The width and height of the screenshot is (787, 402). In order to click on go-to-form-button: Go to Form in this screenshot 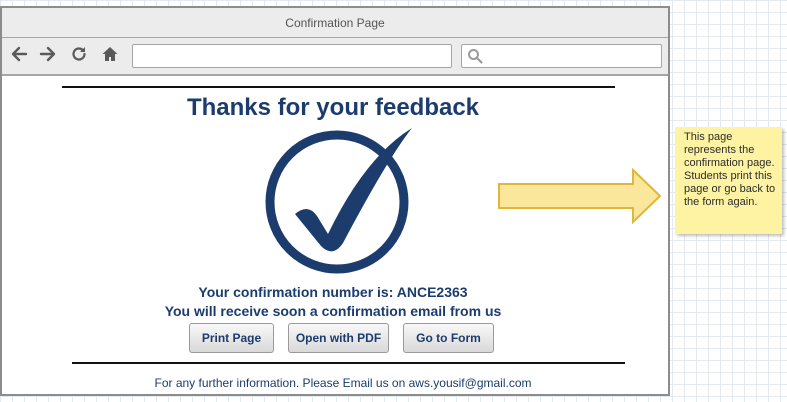, I will do `click(448, 338)`.